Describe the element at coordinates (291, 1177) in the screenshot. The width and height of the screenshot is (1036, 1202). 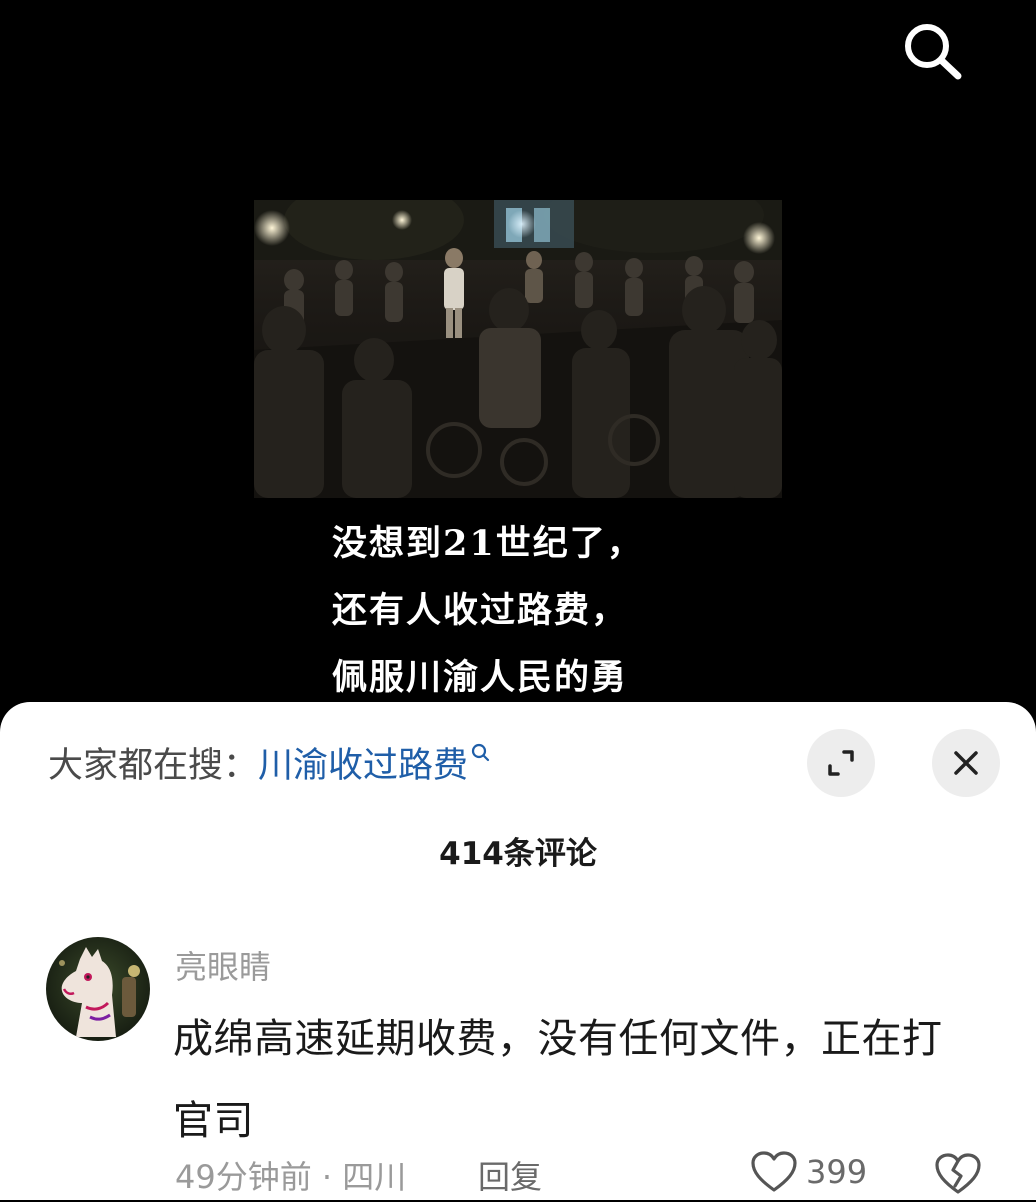
I see `comment-meta: 49分钟前 · 四川` at that location.